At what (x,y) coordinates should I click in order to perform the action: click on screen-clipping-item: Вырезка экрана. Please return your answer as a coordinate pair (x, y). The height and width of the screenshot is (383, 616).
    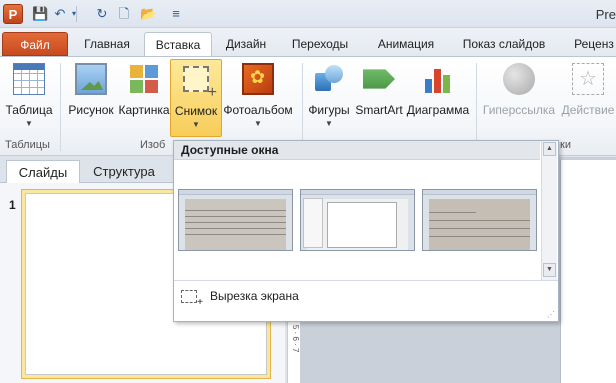
    Looking at the image, I should click on (366, 297).